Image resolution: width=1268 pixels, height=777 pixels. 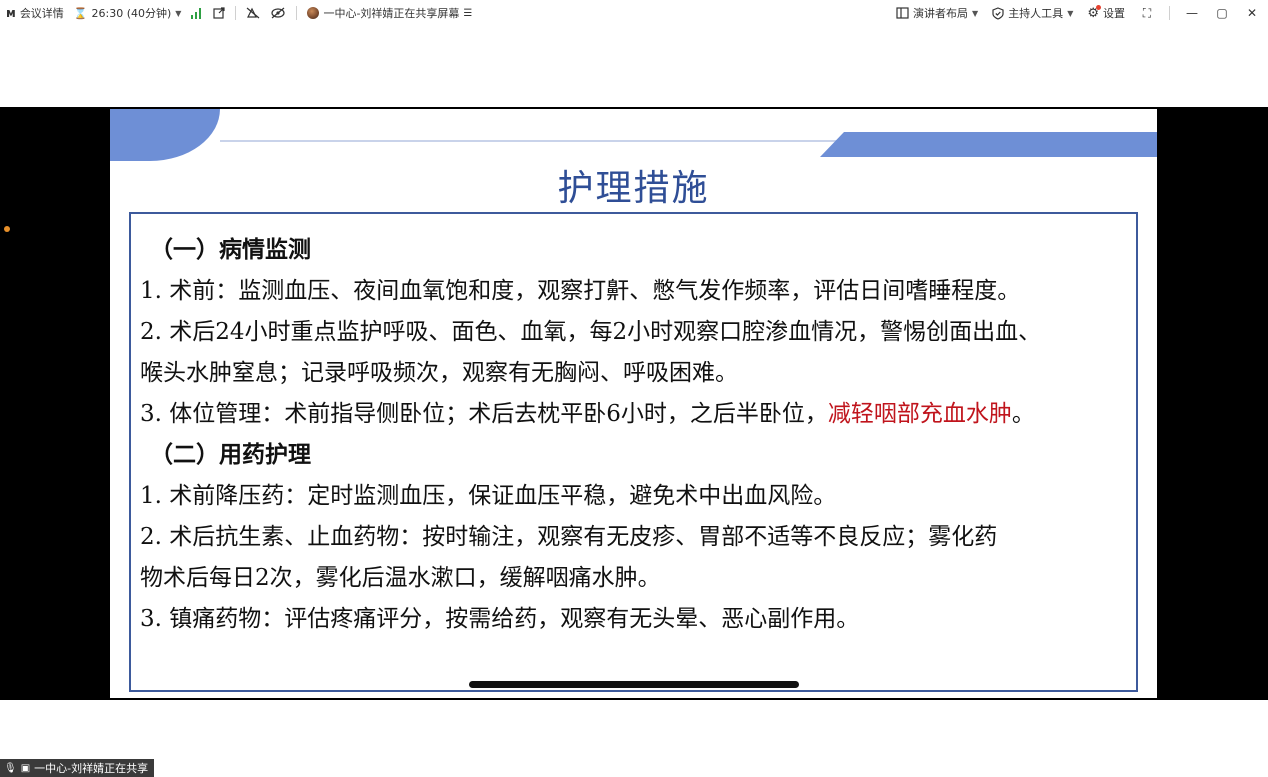 I want to click on slide-divider-line, so click(x=545, y=141).